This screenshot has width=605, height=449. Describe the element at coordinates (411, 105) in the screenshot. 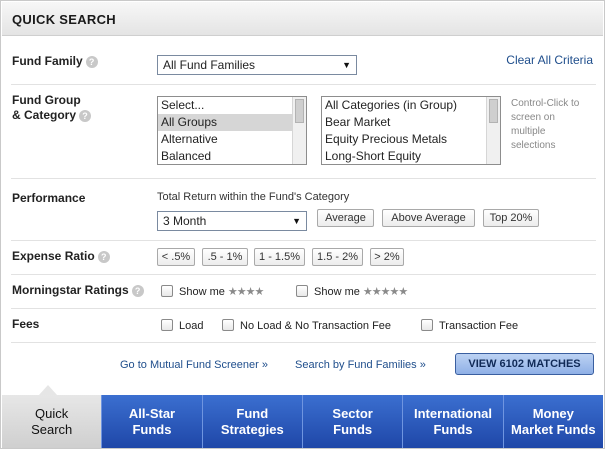

I see `category-option: All Categories (in Group)` at that location.